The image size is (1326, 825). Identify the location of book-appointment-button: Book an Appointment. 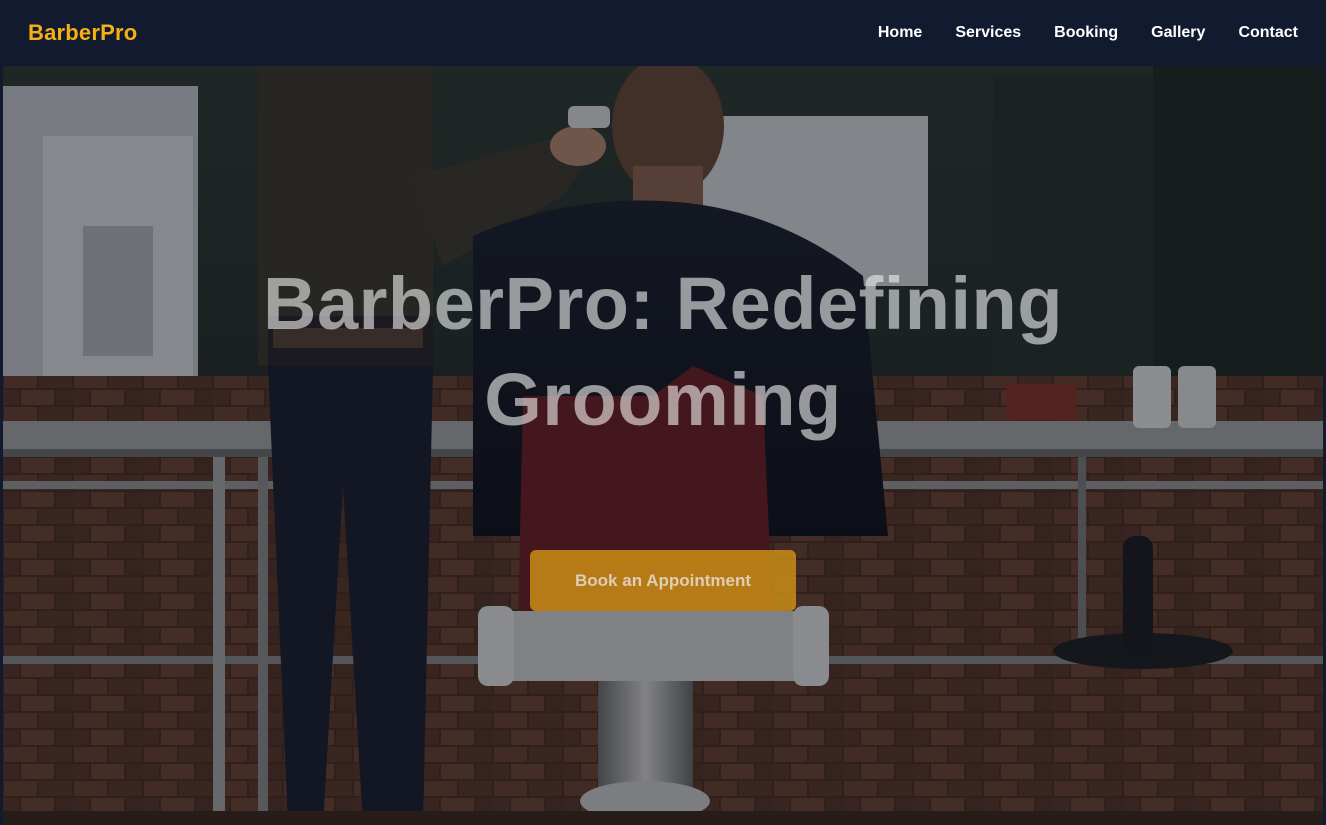
(663, 580).